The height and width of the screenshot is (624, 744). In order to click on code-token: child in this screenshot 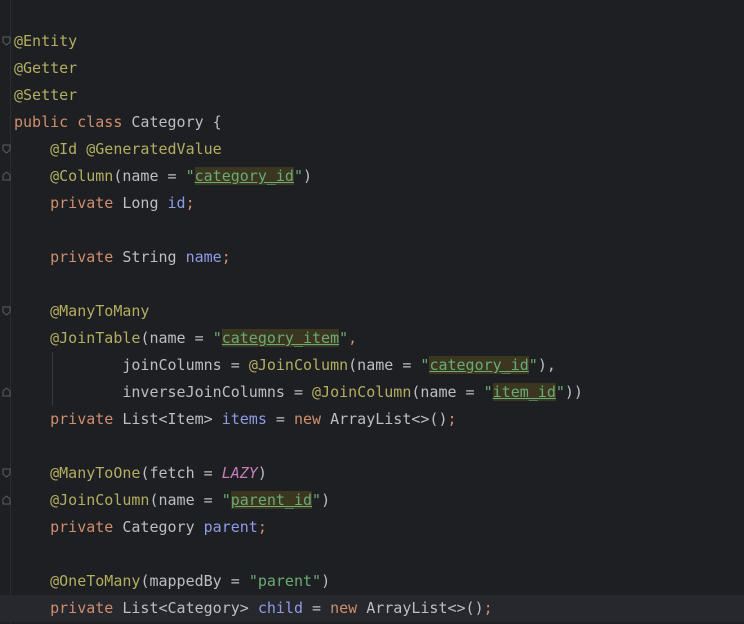, I will do `click(280, 608)`.